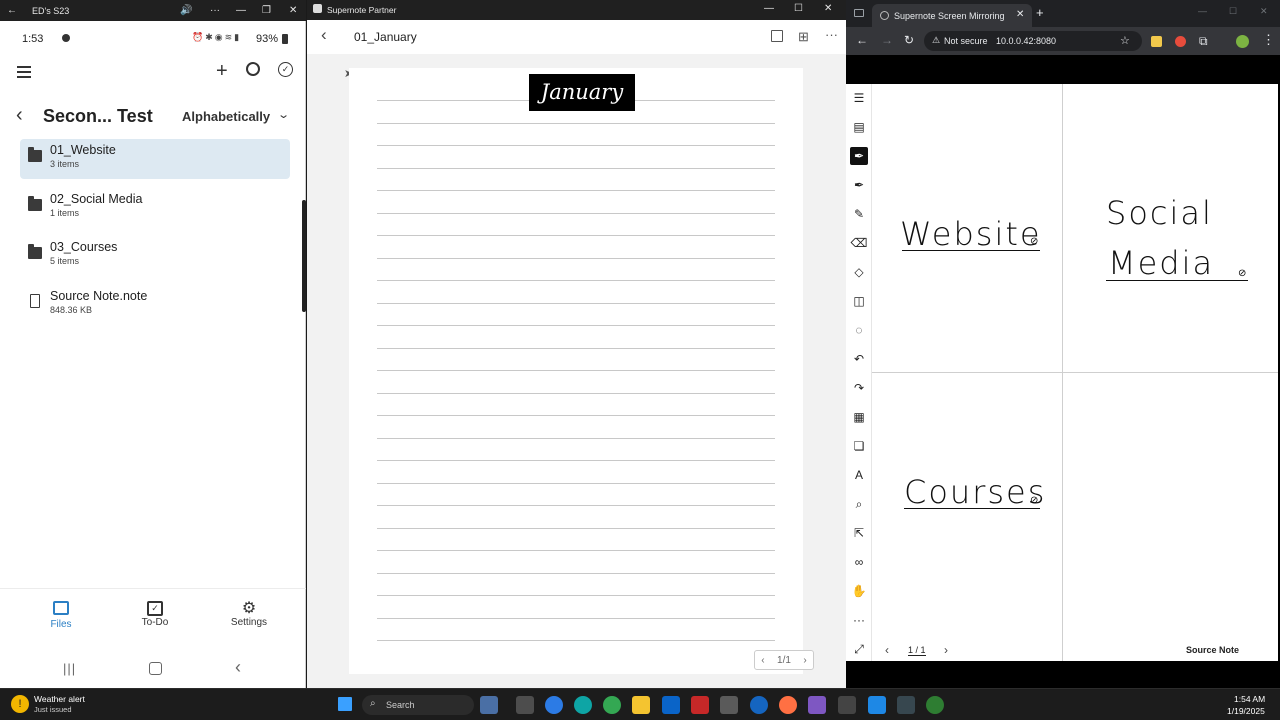 The height and width of the screenshot is (720, 1280). What do you see at coordinates (859, 417) in the screenshot?
I see `template-icon: ▦` at bounding box center [859, 417].